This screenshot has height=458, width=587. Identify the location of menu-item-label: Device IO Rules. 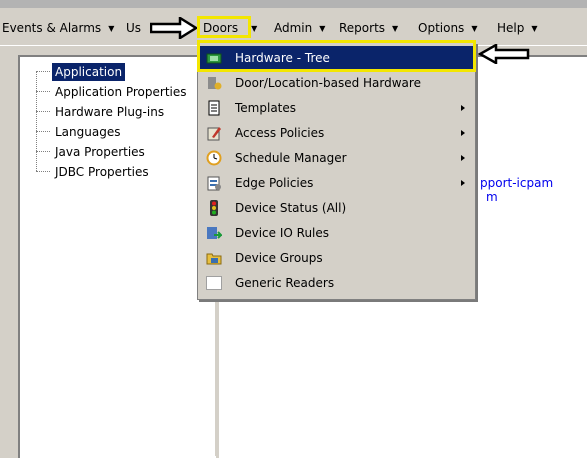
(282, 233).